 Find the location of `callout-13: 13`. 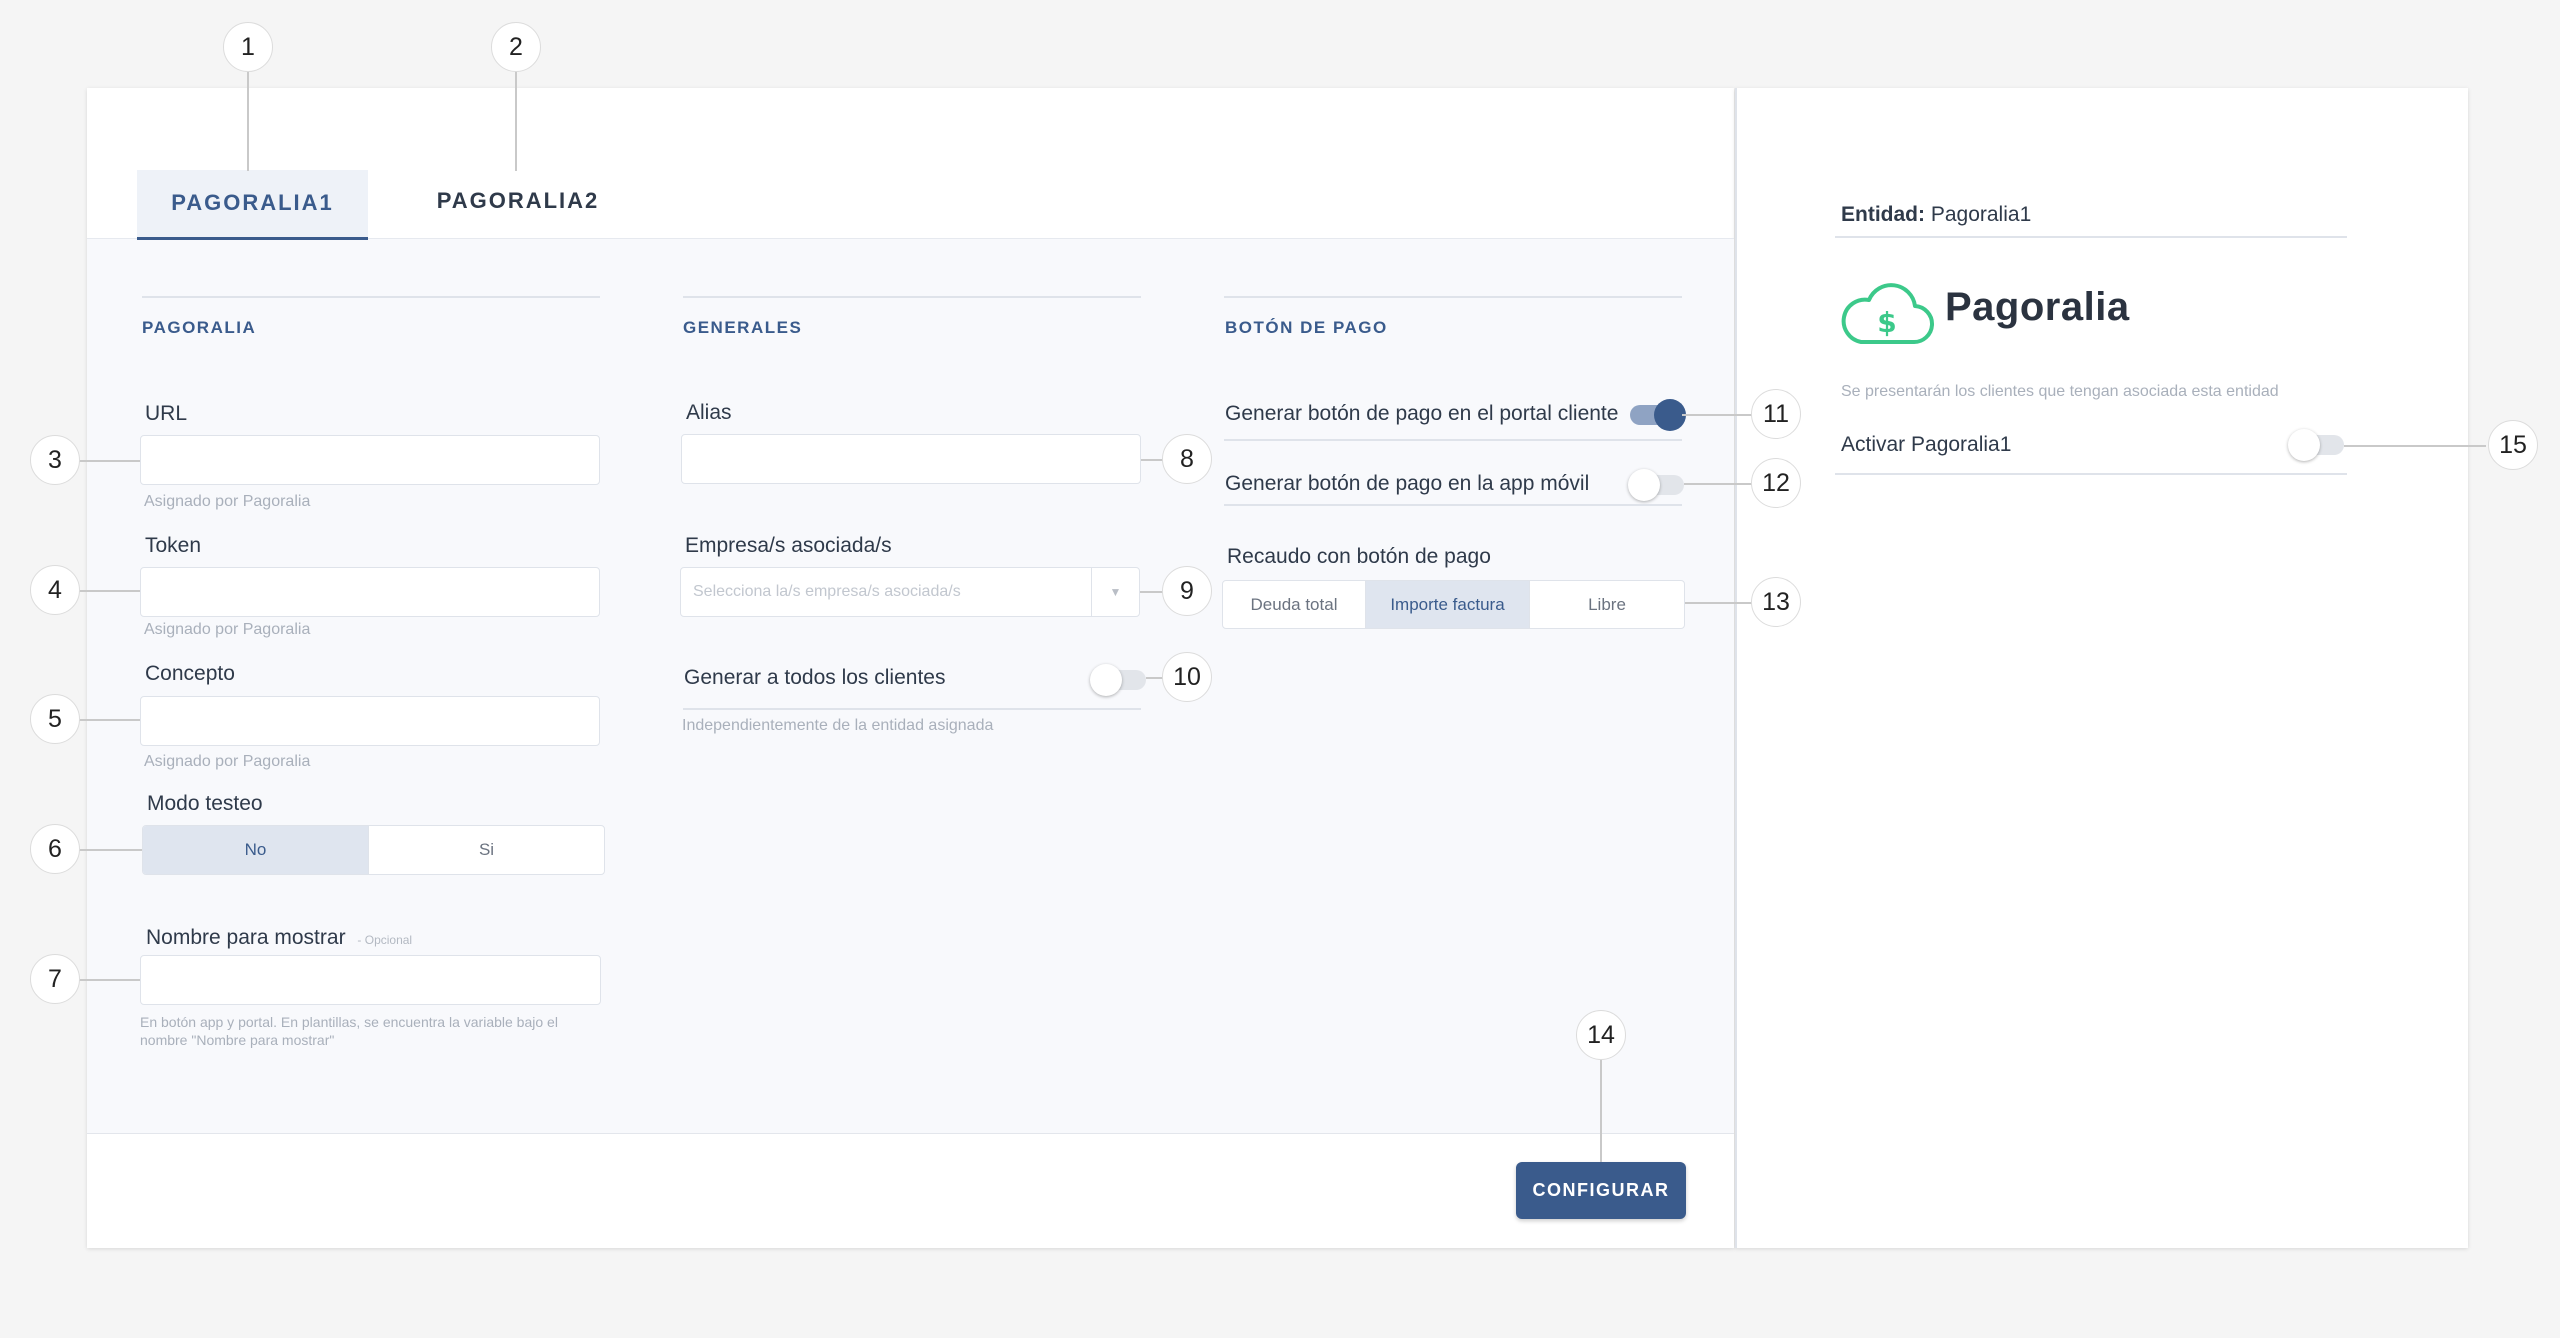

callout-13: 13 is located at coordinates (1776, 602).